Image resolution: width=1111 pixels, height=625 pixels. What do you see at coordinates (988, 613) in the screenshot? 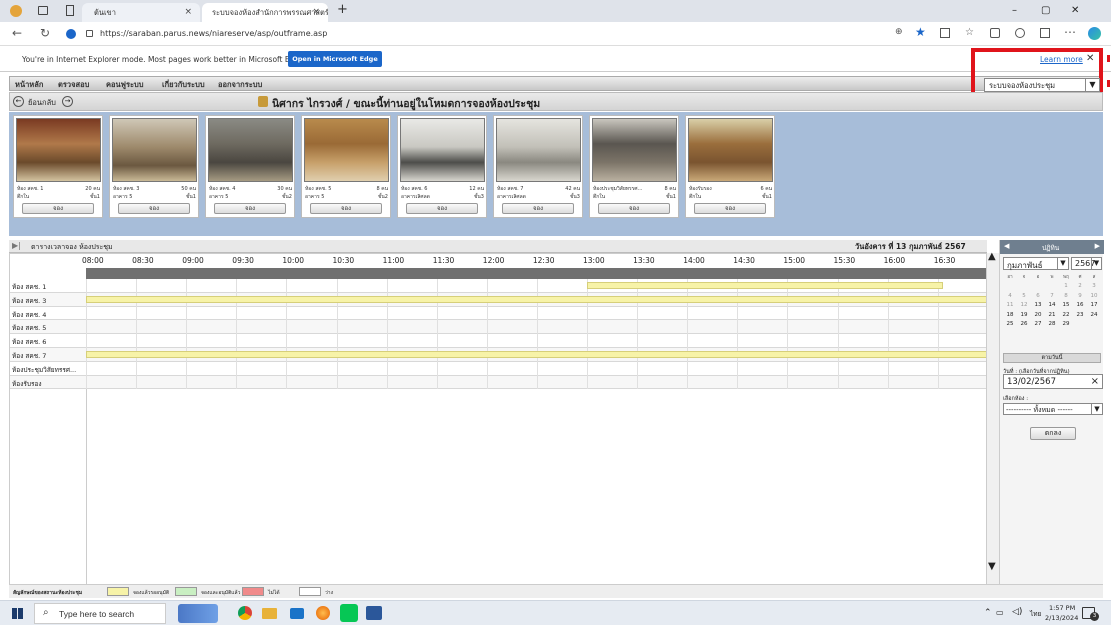
I see `tray-chevron-icon: ⌃` at bounding box center [988, 613].